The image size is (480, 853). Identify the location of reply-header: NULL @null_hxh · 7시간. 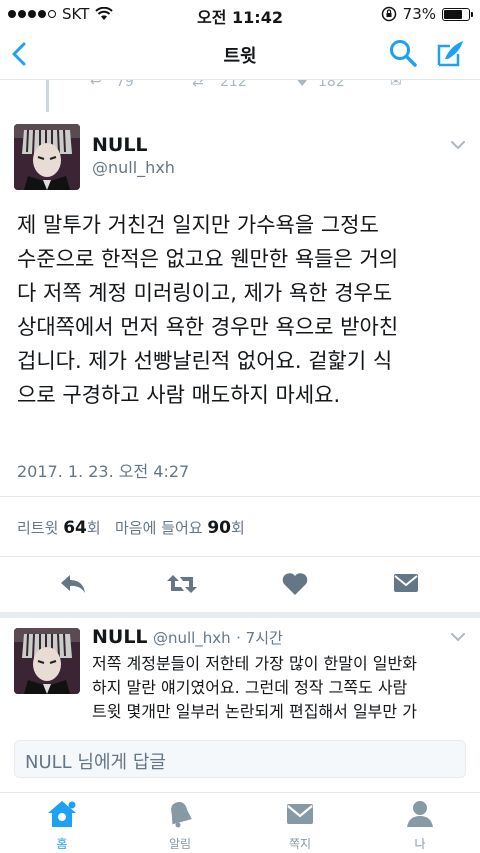
(187, 637).